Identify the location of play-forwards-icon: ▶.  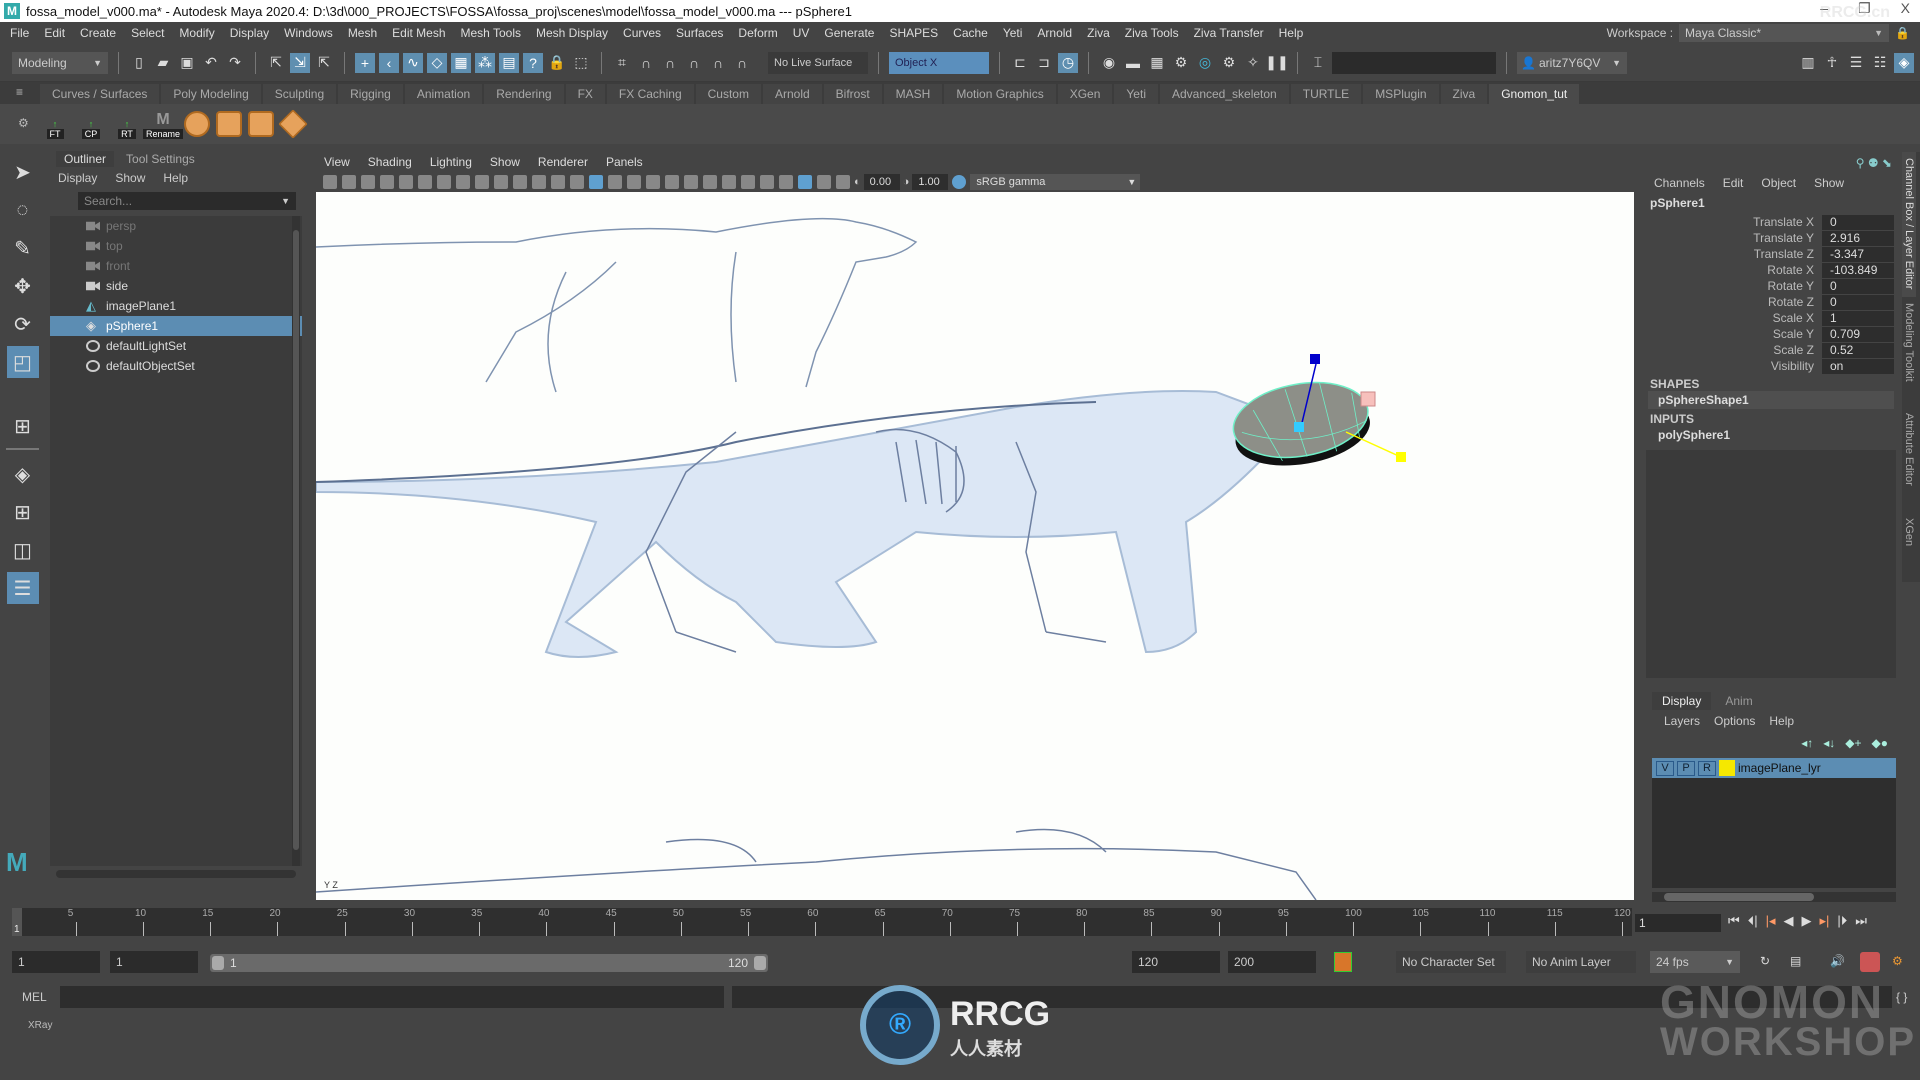
(1807, 921).